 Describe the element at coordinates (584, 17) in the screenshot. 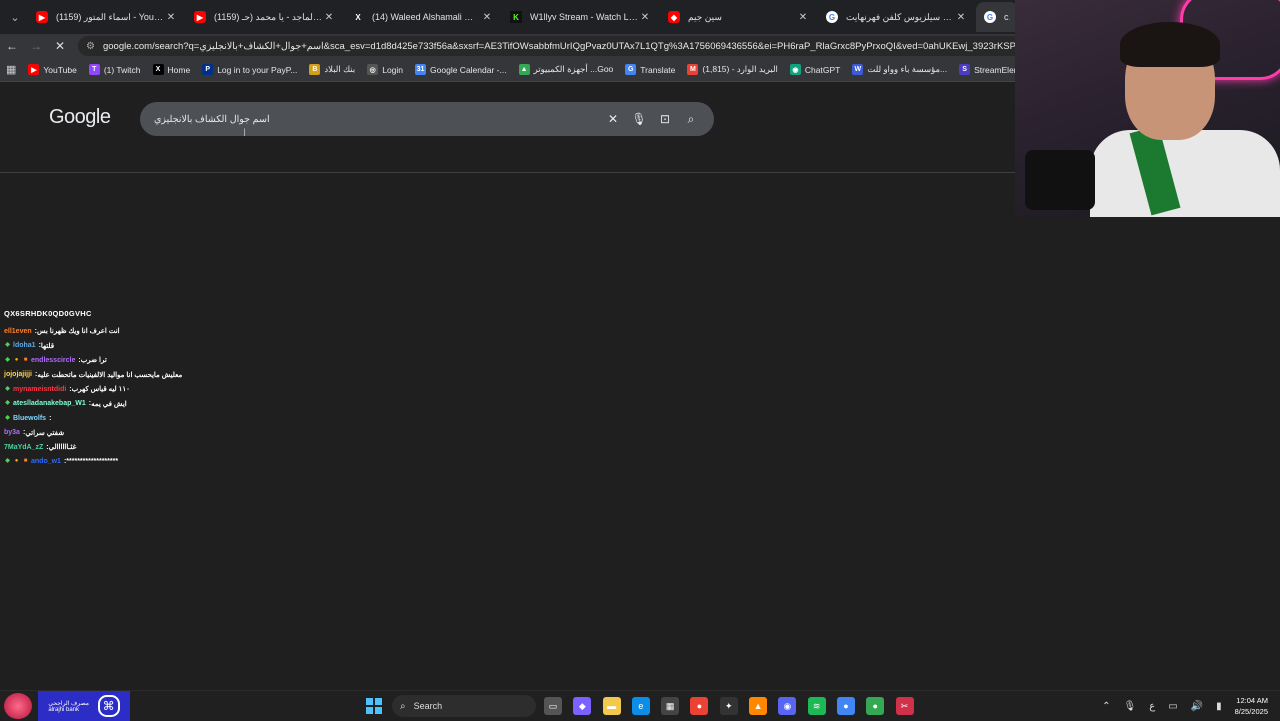

I see `tab-title: W1llyv Stream - Watch Live on` at that location.